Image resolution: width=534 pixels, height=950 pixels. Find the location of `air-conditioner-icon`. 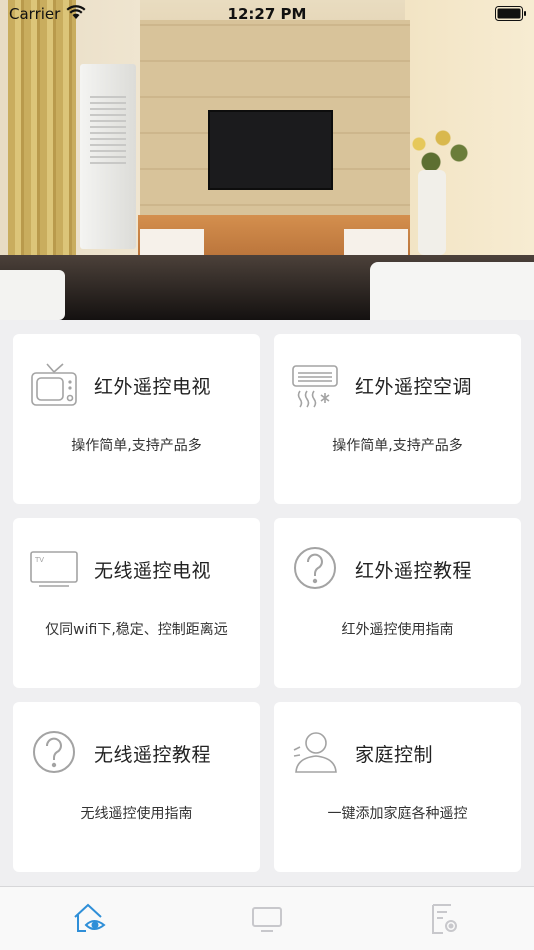

air-conditioner-icon is located at coordinates (315, 386).